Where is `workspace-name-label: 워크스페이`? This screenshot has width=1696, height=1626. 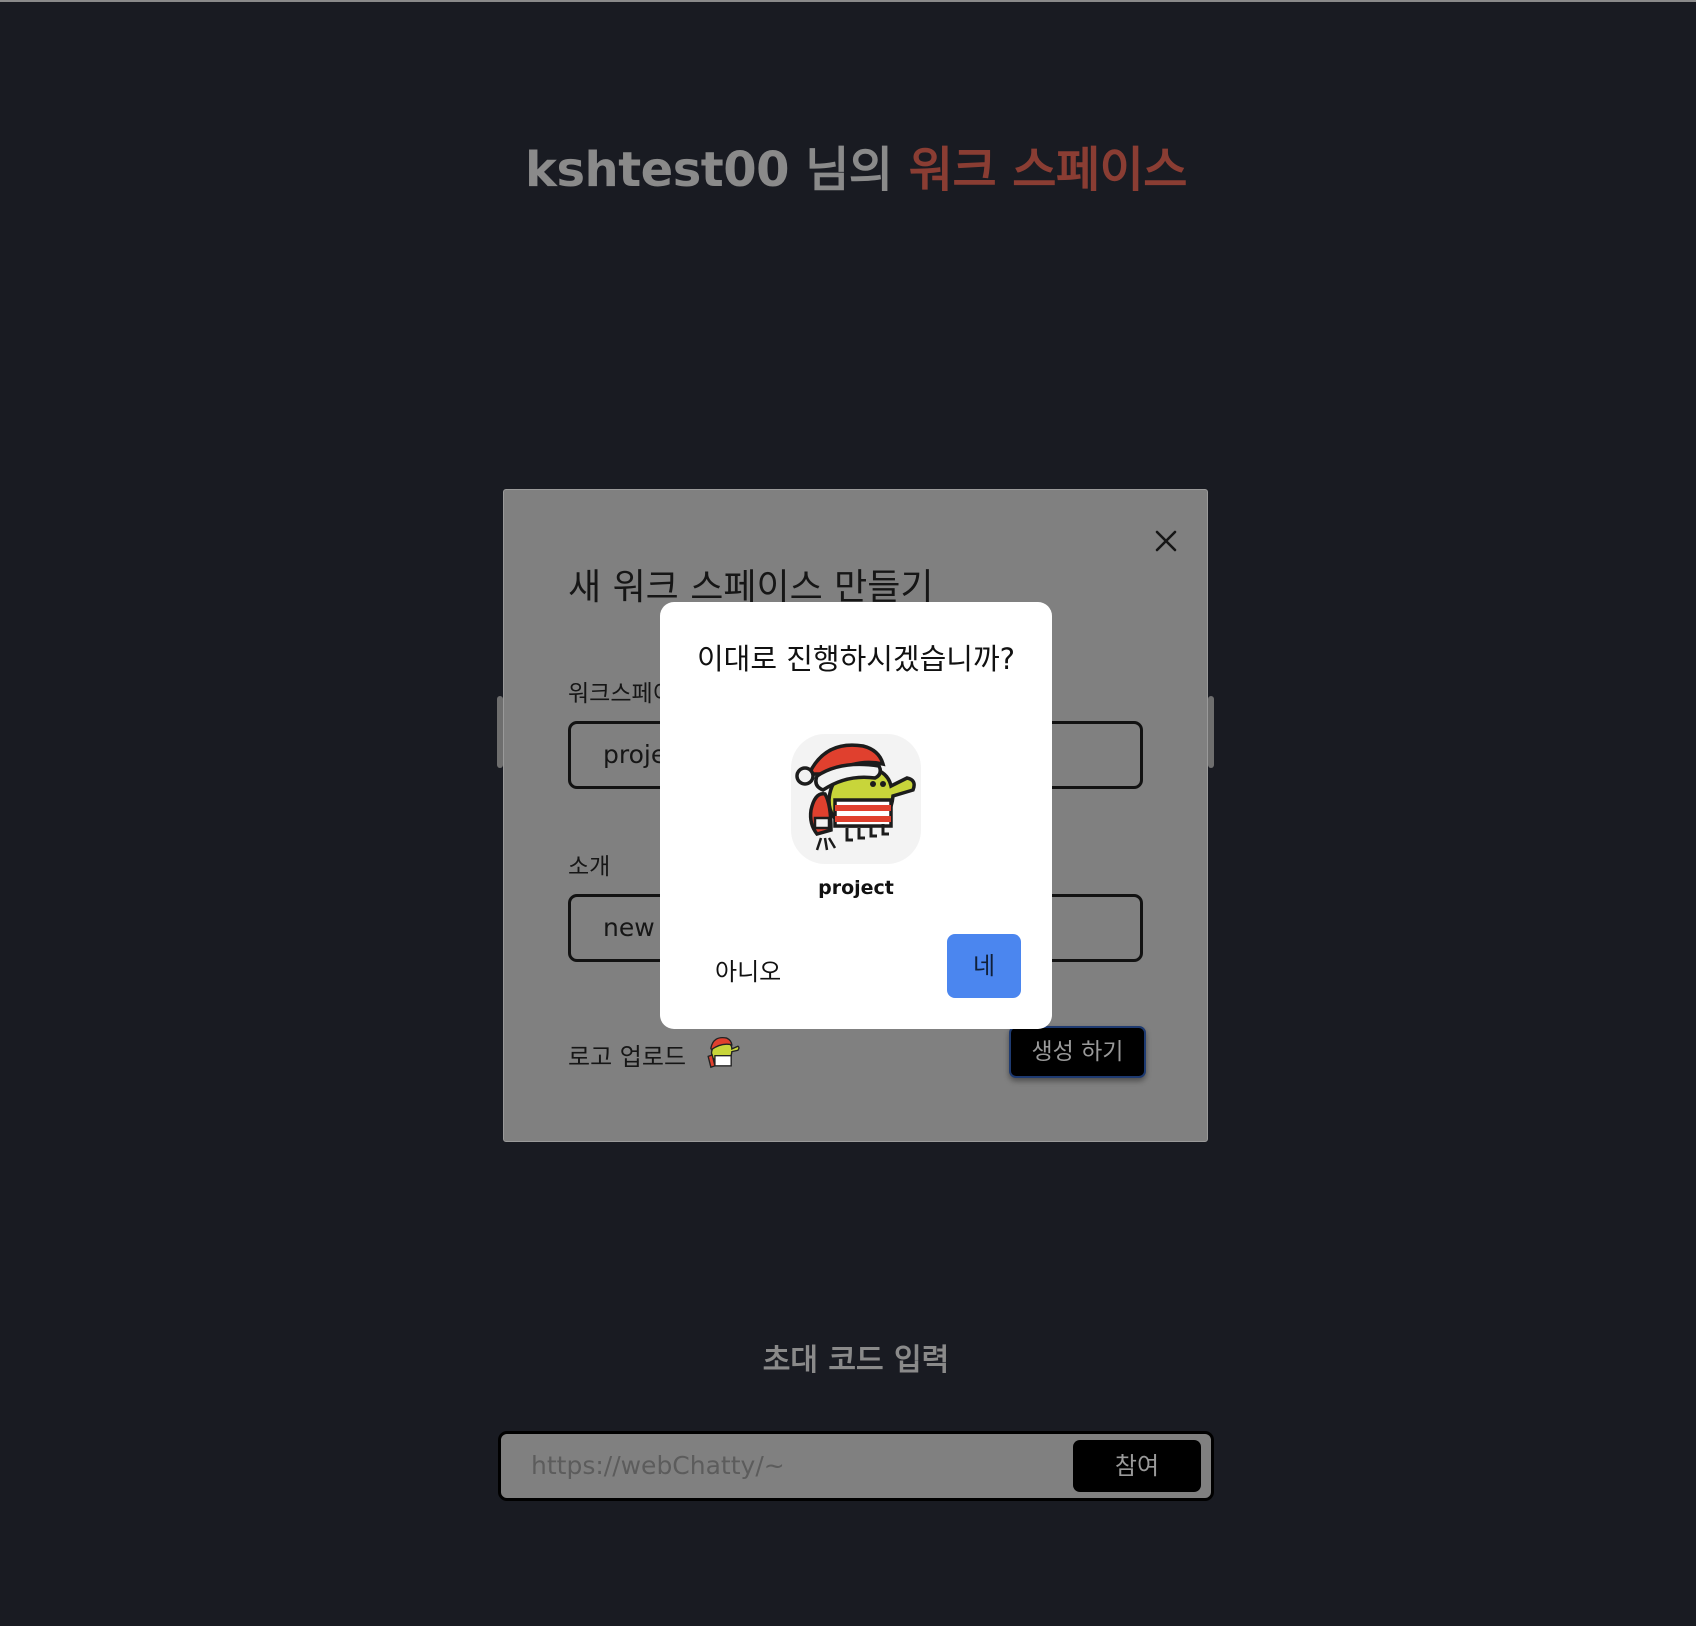
workspace-name-label: 워크스페이 is located at coordinates (621, 694).